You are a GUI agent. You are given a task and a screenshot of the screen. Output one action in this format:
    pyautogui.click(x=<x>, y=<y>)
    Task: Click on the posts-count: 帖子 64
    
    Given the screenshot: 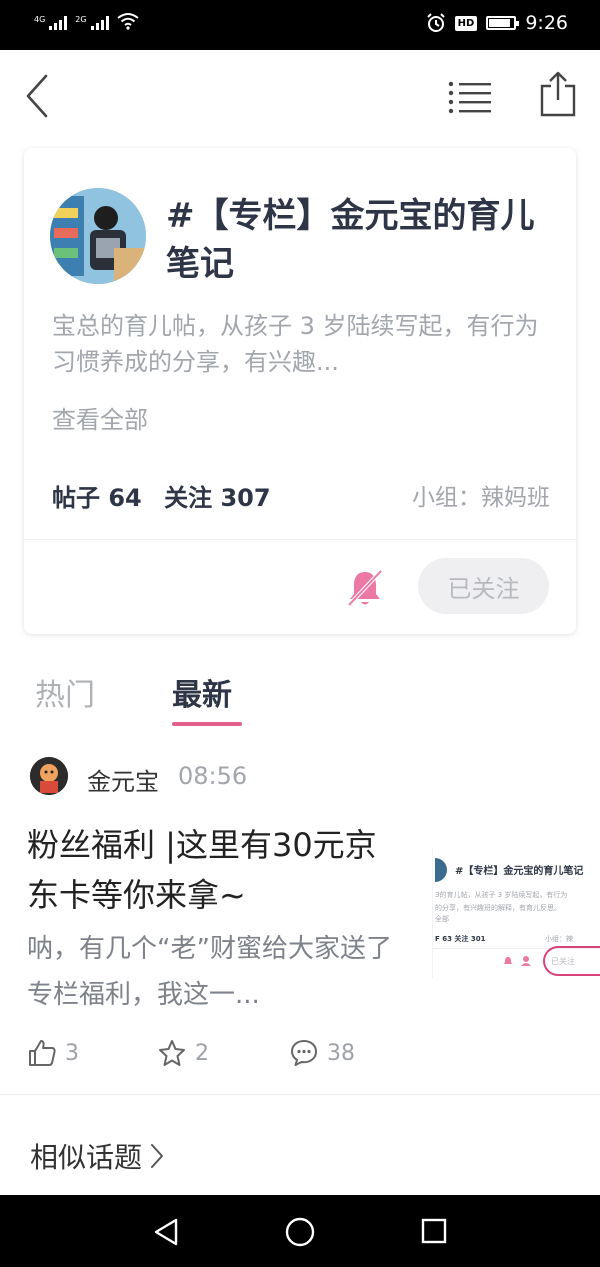 What is the action you would take?
    pyautogui.click(x=97, y=498)
    